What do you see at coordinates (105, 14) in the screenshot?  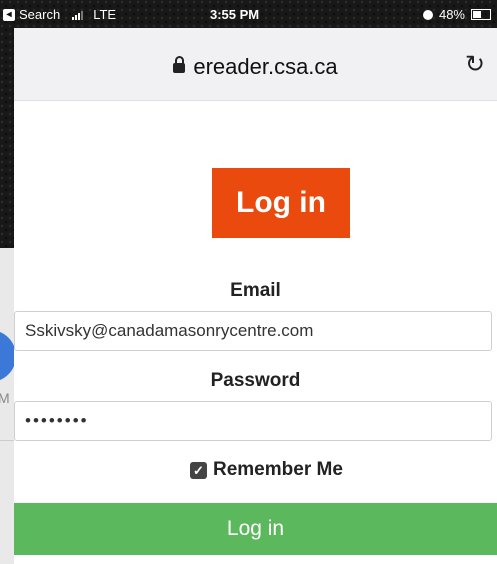 I see `network-label: LTE` at bounding box center [105, 14].